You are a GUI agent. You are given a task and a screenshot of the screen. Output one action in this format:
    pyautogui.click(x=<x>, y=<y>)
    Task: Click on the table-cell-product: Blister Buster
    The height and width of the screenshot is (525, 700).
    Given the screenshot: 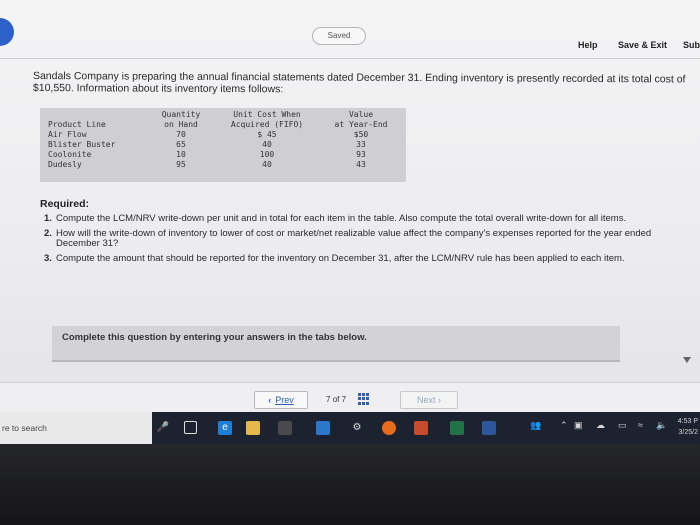 What is the action you would take?
    pyautogui.click(x=82, y=144)
    